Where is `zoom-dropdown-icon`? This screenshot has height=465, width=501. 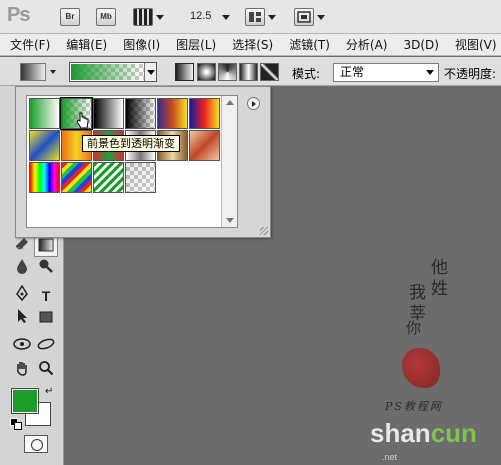 zoom-dropdown-icon is located at coordinates (226, 17).